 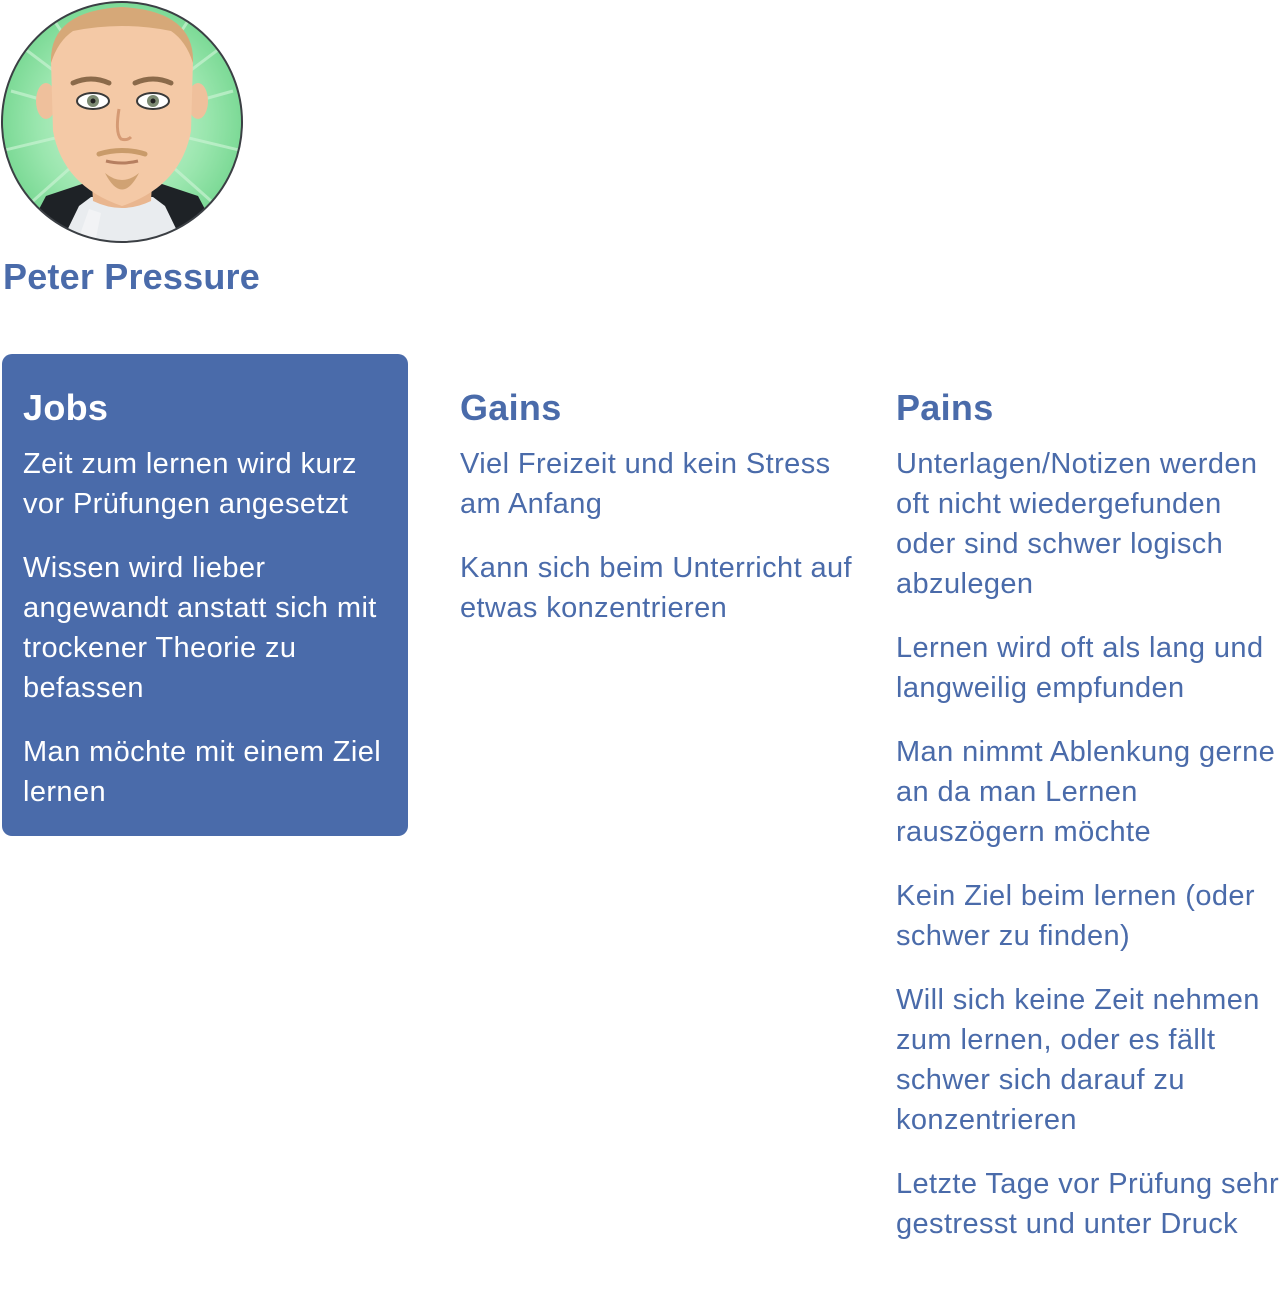 I want to click on persona-name: Peter Pressure, so click(x=131, y=276).